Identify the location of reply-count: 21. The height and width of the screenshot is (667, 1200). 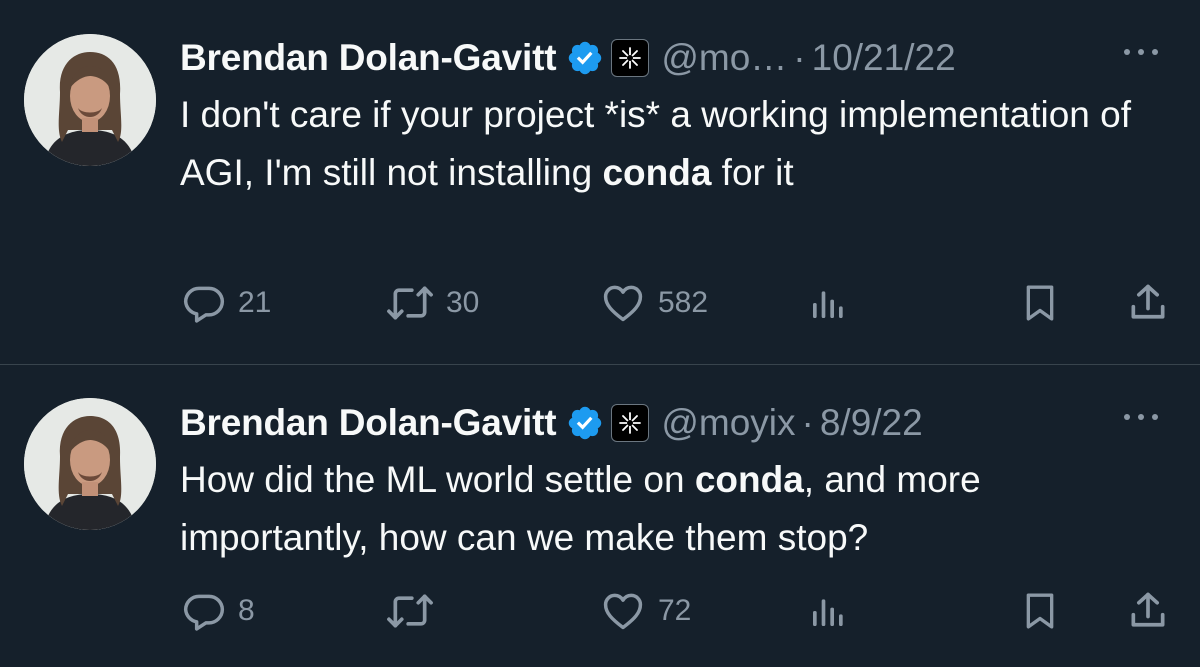
(255, 302).